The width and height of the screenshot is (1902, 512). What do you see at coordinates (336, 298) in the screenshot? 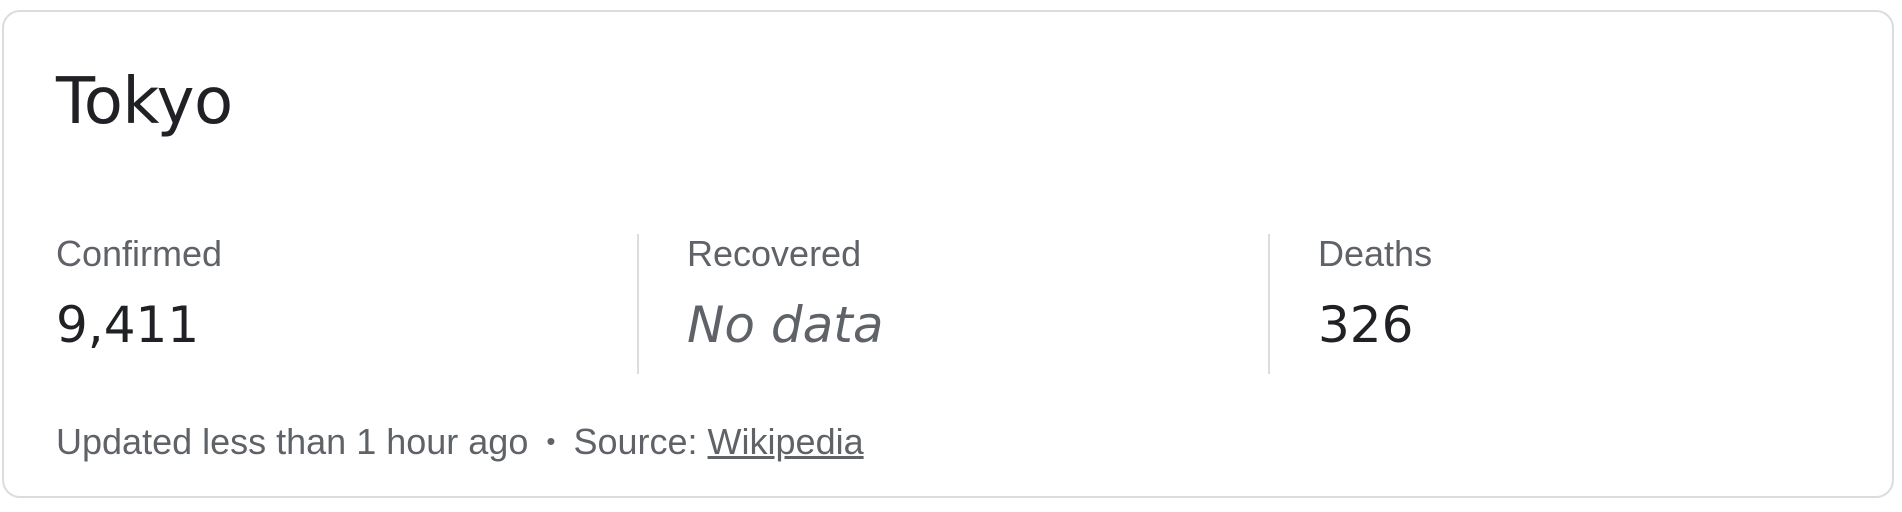
I see `stat-confirmed: Confirmed 9,411` at bounding box center [336, 298].